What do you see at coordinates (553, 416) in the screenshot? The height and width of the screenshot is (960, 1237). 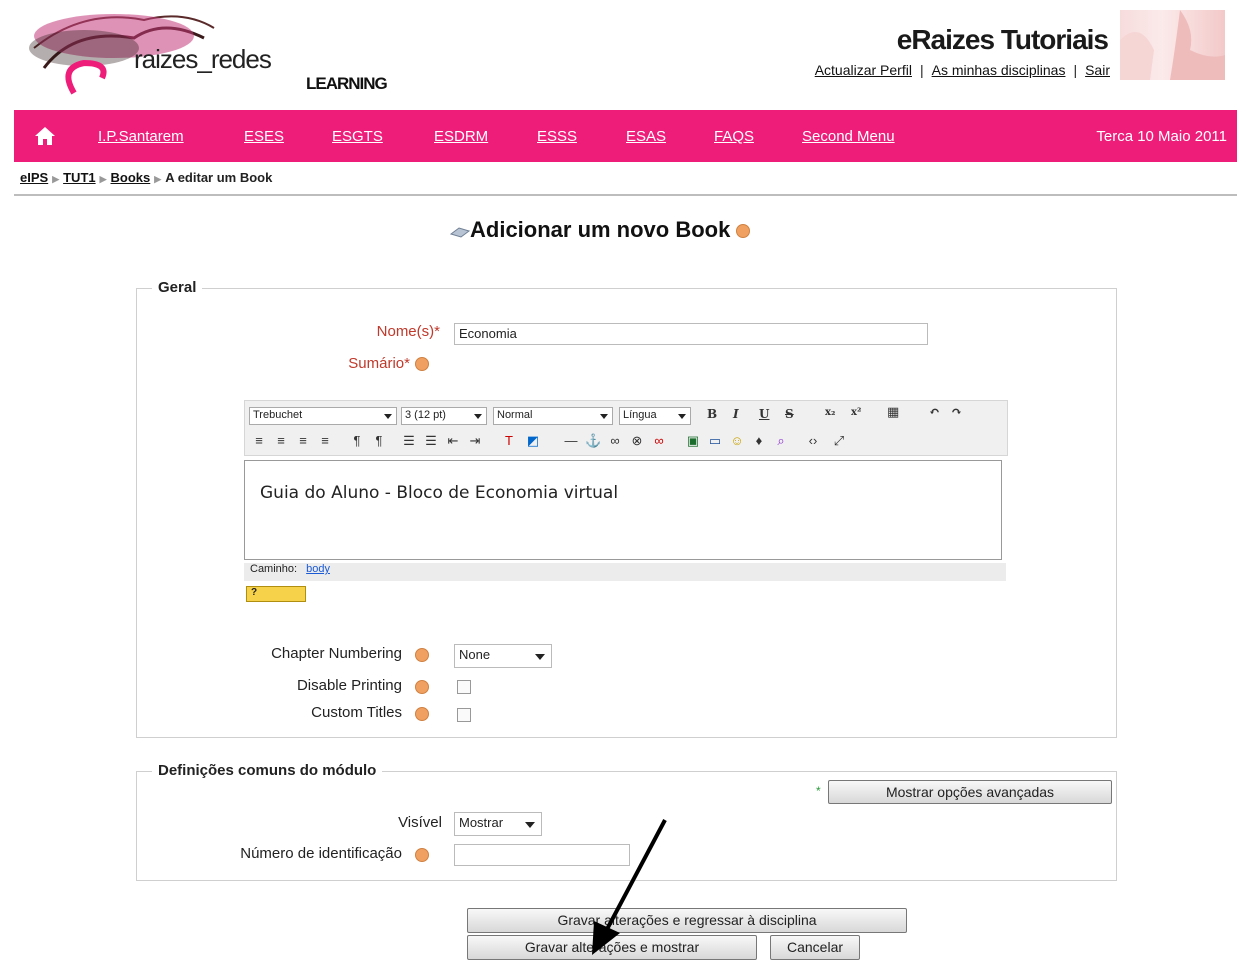 I see `format-select: Normal` at bounding box center [553, 416].